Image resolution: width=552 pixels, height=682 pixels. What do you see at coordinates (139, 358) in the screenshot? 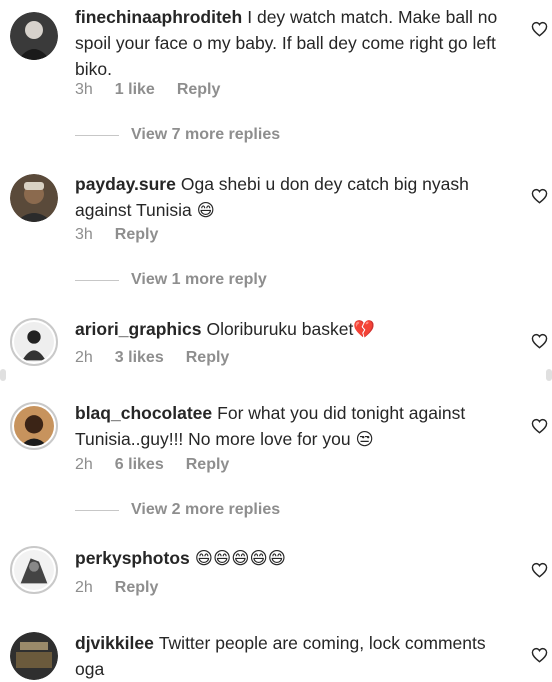
I see `comment-likes: 3 likes` at bounding box center [139, 358].